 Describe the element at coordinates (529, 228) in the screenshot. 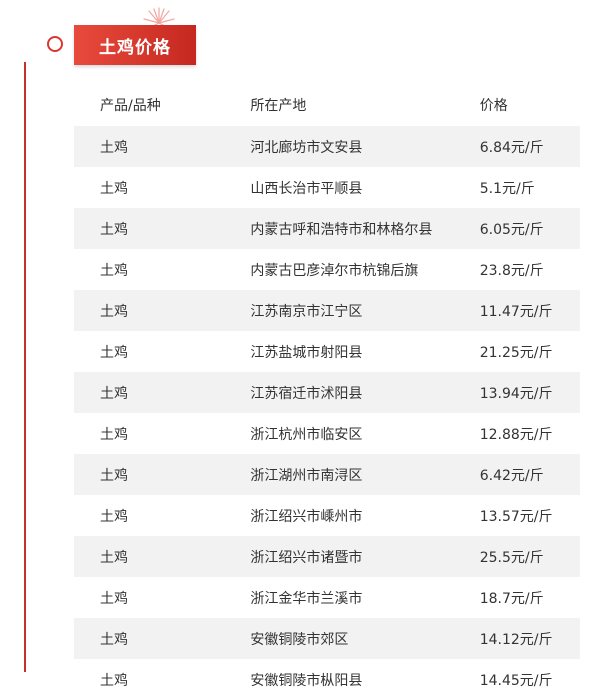

I see `cell-price: 6.05元/斤` at that location.